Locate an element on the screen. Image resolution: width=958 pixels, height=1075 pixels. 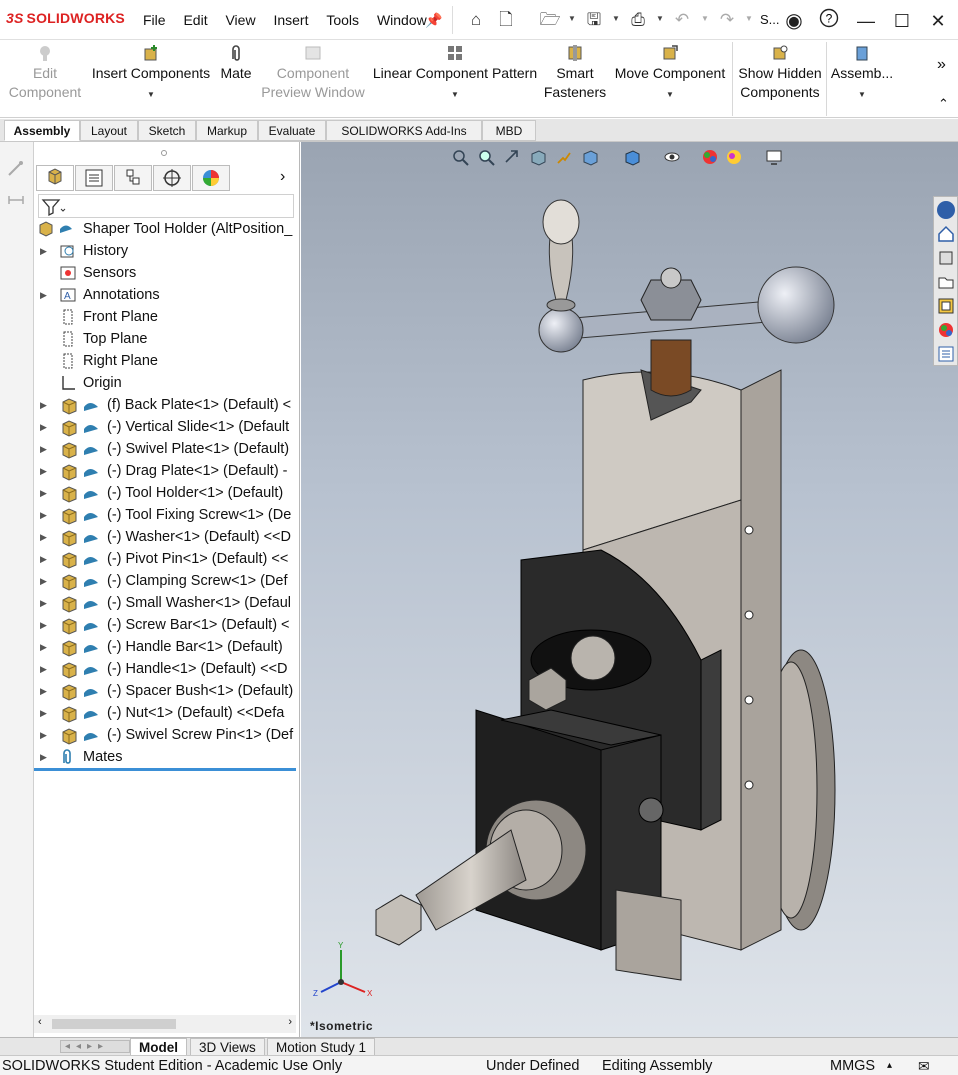
tab-motion-study-1: Motion Study 1 is located at coordinates (321, 1047).